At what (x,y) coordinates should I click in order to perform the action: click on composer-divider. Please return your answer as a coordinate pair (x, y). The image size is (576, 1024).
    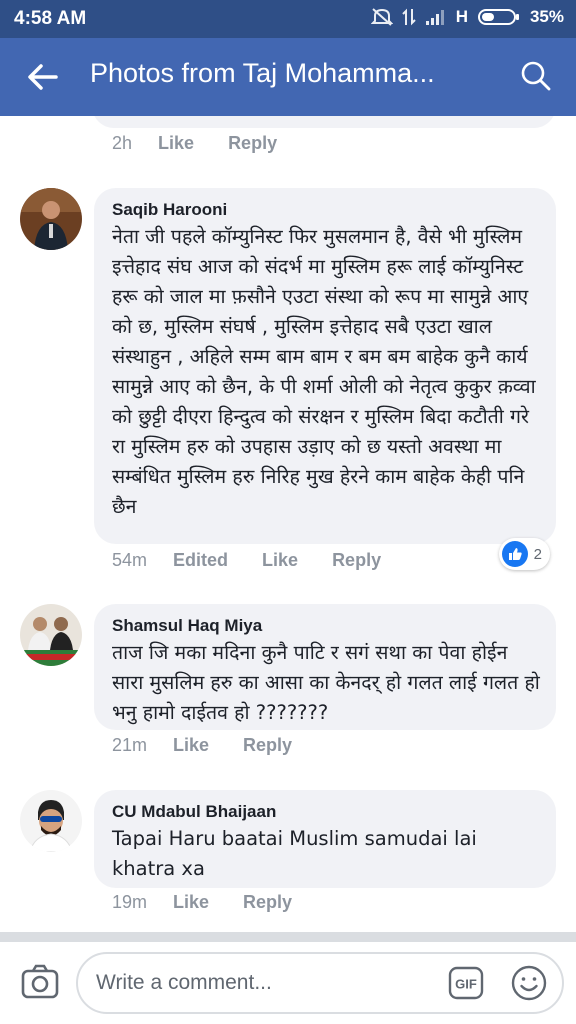
    Looking at the image, I should click on (288, 937).